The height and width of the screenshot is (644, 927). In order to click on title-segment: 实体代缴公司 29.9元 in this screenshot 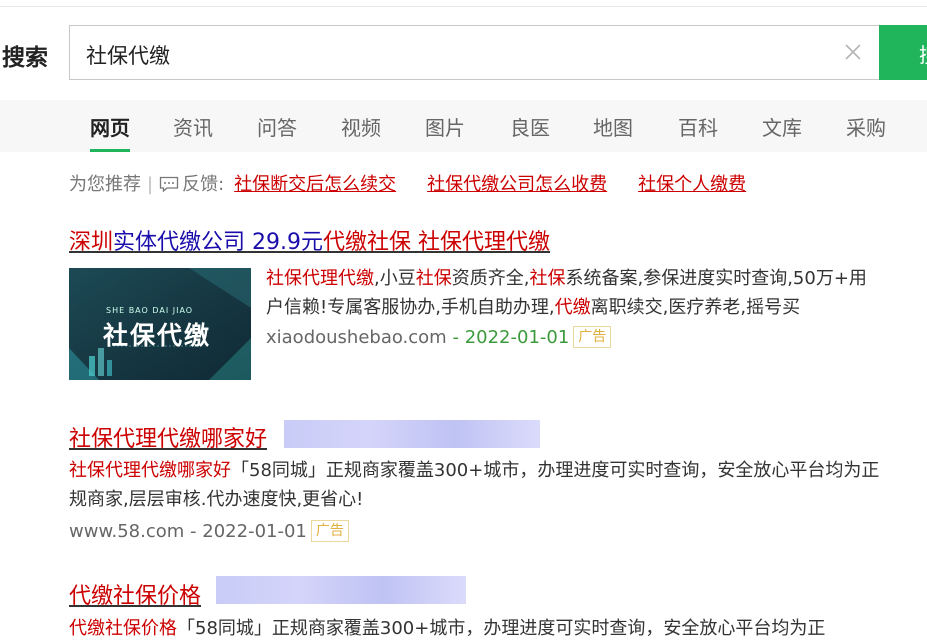, I will do `click(218, 242)`.